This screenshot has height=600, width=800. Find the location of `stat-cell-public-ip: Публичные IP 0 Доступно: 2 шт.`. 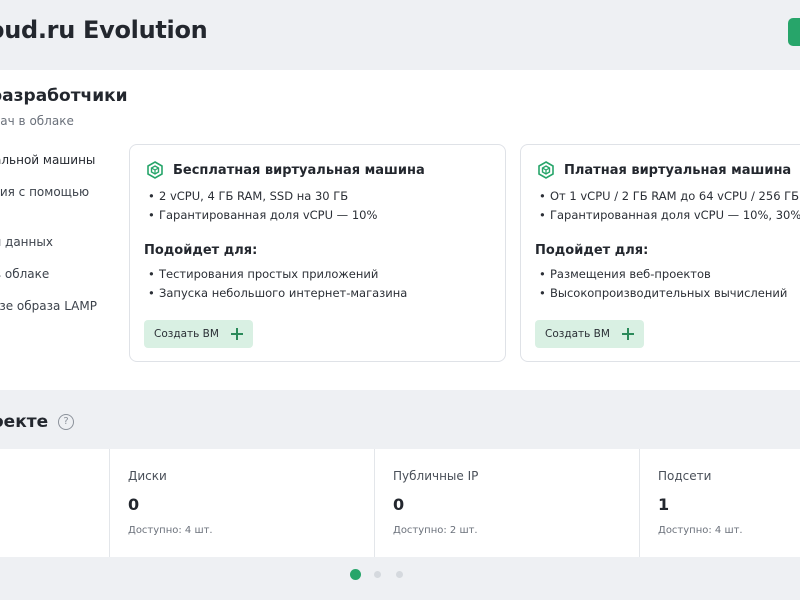

stat-cell-public-ip: Публичные IP 0 Доступно: 2 шт. is located at coordinates (506, 503).